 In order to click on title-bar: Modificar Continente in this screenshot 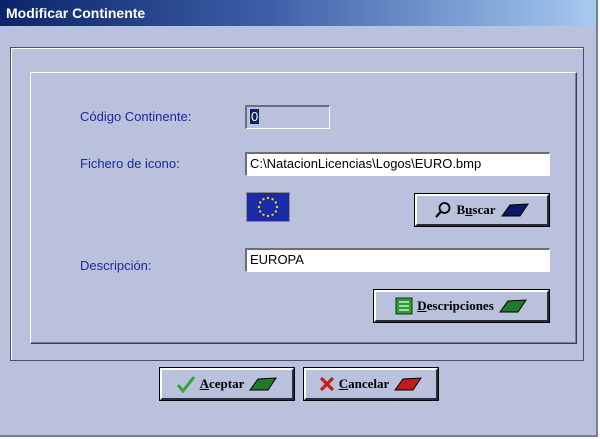, I will do `click(298, 13)`.